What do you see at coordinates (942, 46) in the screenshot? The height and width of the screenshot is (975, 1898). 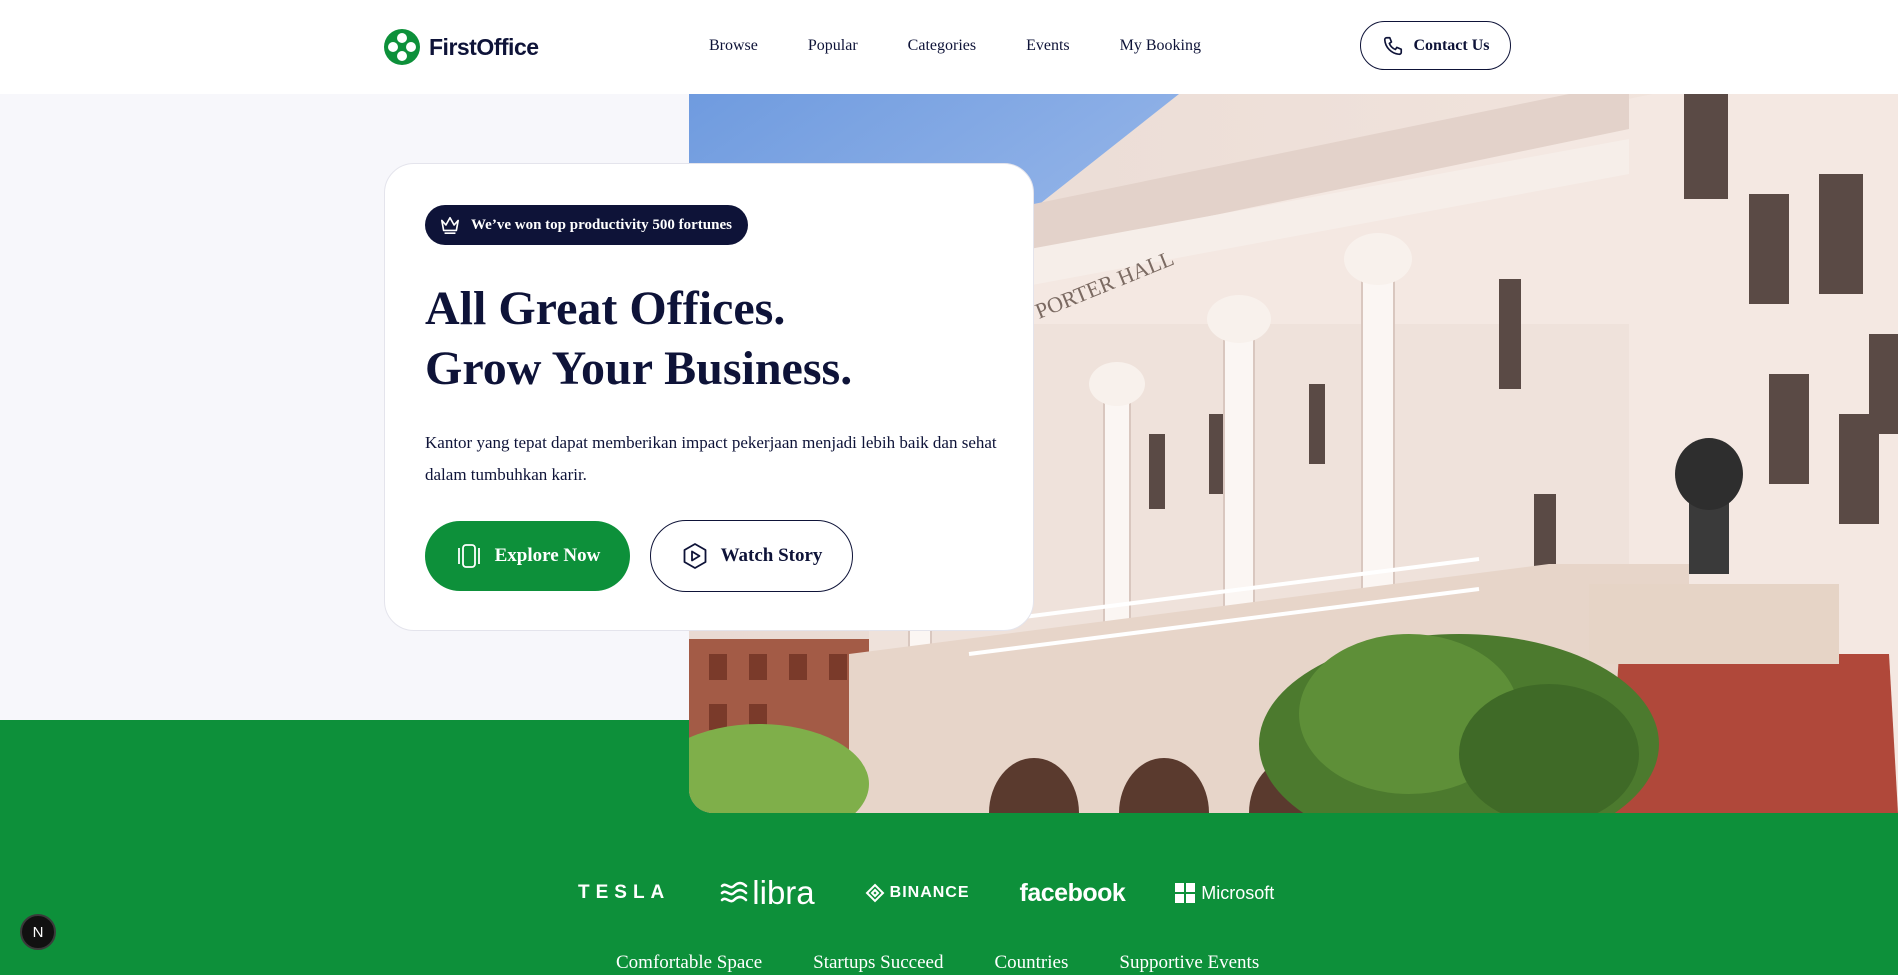 I see `nav-link-categories: Categories` at bounding box center [942, 46].